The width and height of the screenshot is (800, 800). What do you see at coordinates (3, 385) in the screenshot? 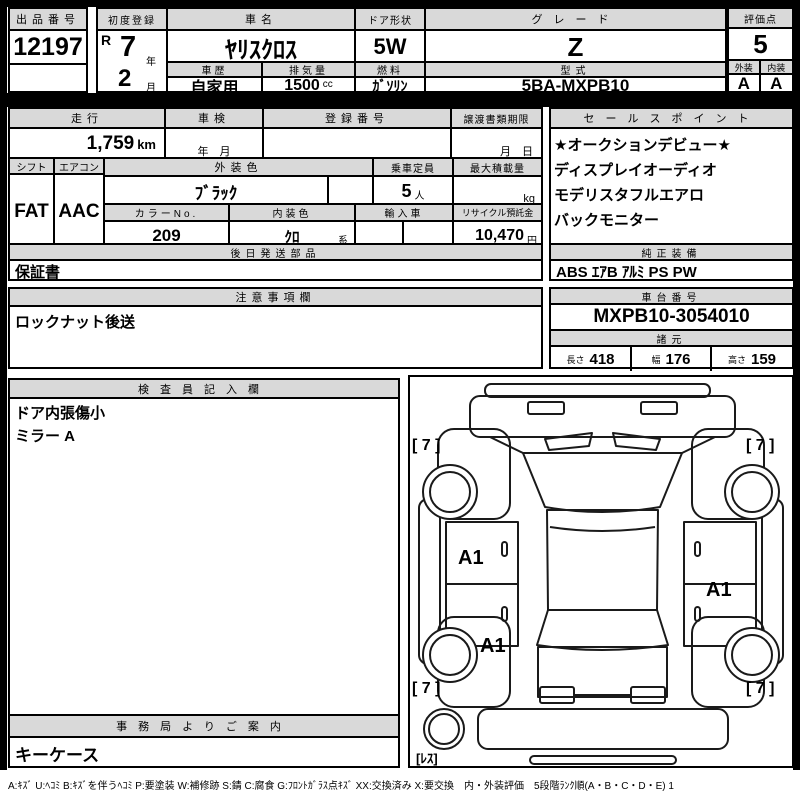
I see `frame-left` at bounding box center [3, 385].